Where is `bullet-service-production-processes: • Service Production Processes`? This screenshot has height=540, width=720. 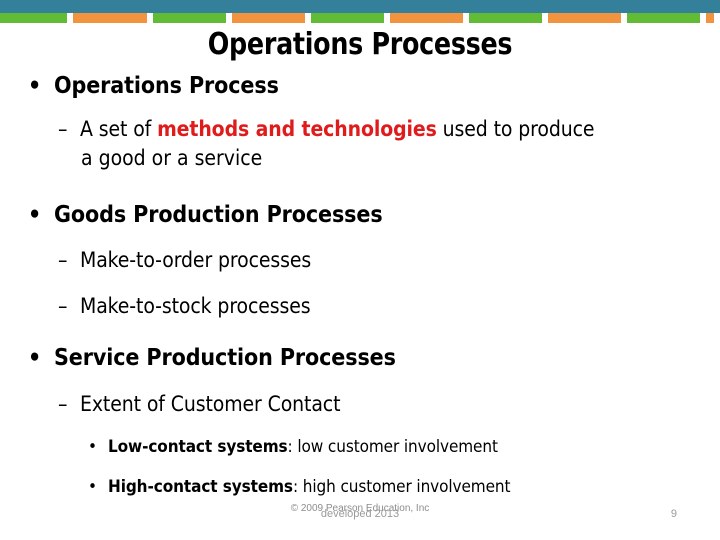 bullet-service-production-processes: • Service Production Processes is located at coordinates (212, 358).